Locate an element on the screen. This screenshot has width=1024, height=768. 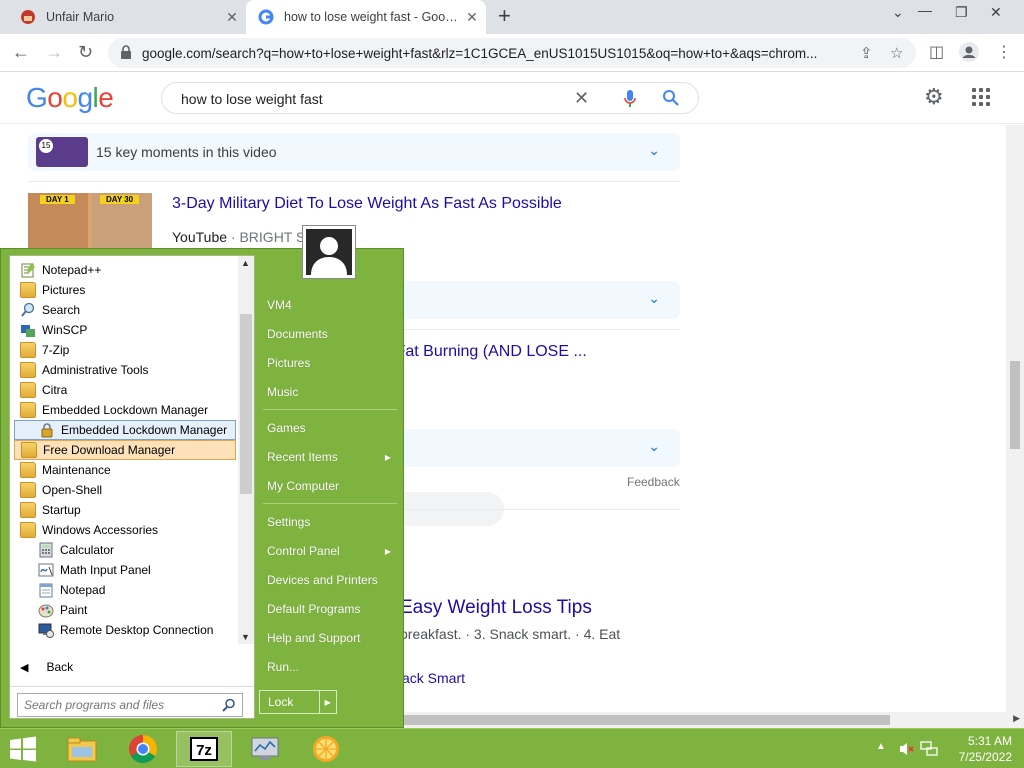
clear-search-icon: ✕ is located at coordinates (581, 98).